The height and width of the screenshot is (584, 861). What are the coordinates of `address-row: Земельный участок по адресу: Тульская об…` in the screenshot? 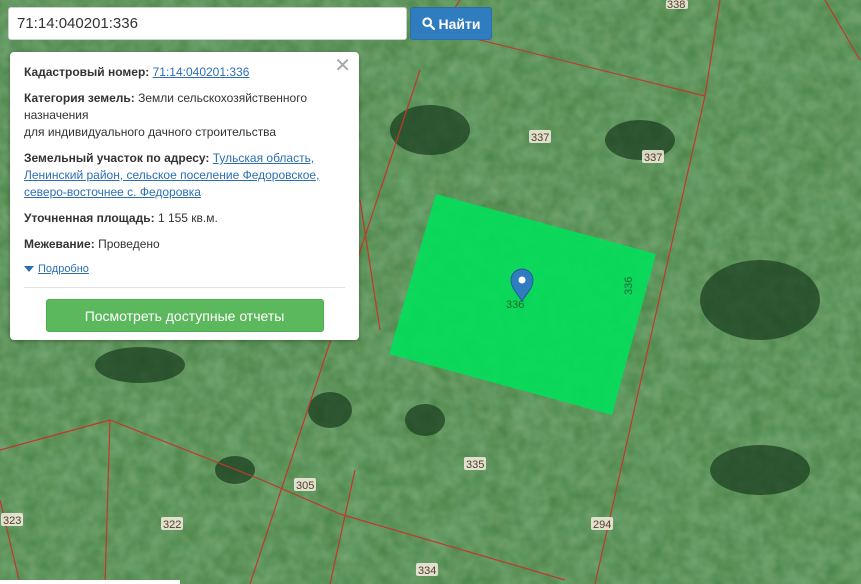 It's located at (184, 175).